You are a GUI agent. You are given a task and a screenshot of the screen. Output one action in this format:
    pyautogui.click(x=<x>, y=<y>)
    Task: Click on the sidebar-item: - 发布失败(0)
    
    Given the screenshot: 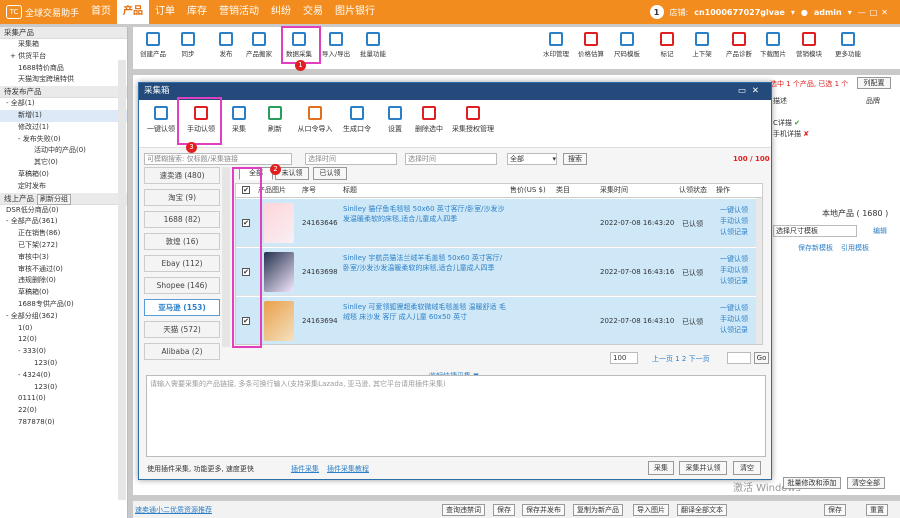 What is the action you would take?
    pyautogui.click(x=63, y=140)
    